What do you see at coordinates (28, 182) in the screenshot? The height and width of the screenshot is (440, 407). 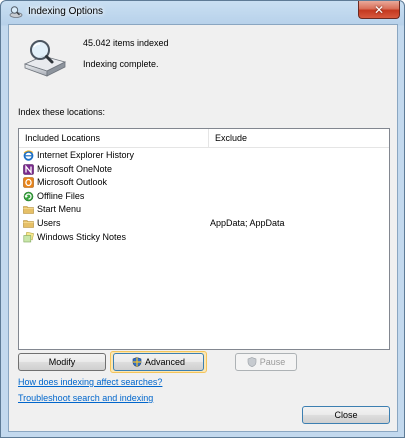 I see `outlook-icon` at bounding box center [28, 182].